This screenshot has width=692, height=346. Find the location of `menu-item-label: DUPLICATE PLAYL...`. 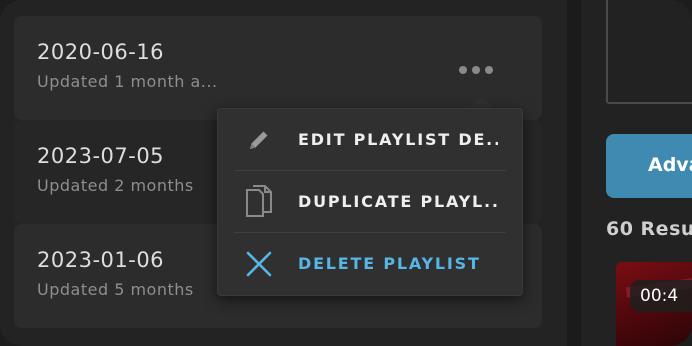

menu-item-label: DUPLICATE PLAYL... is located at coordinates (398, 201).